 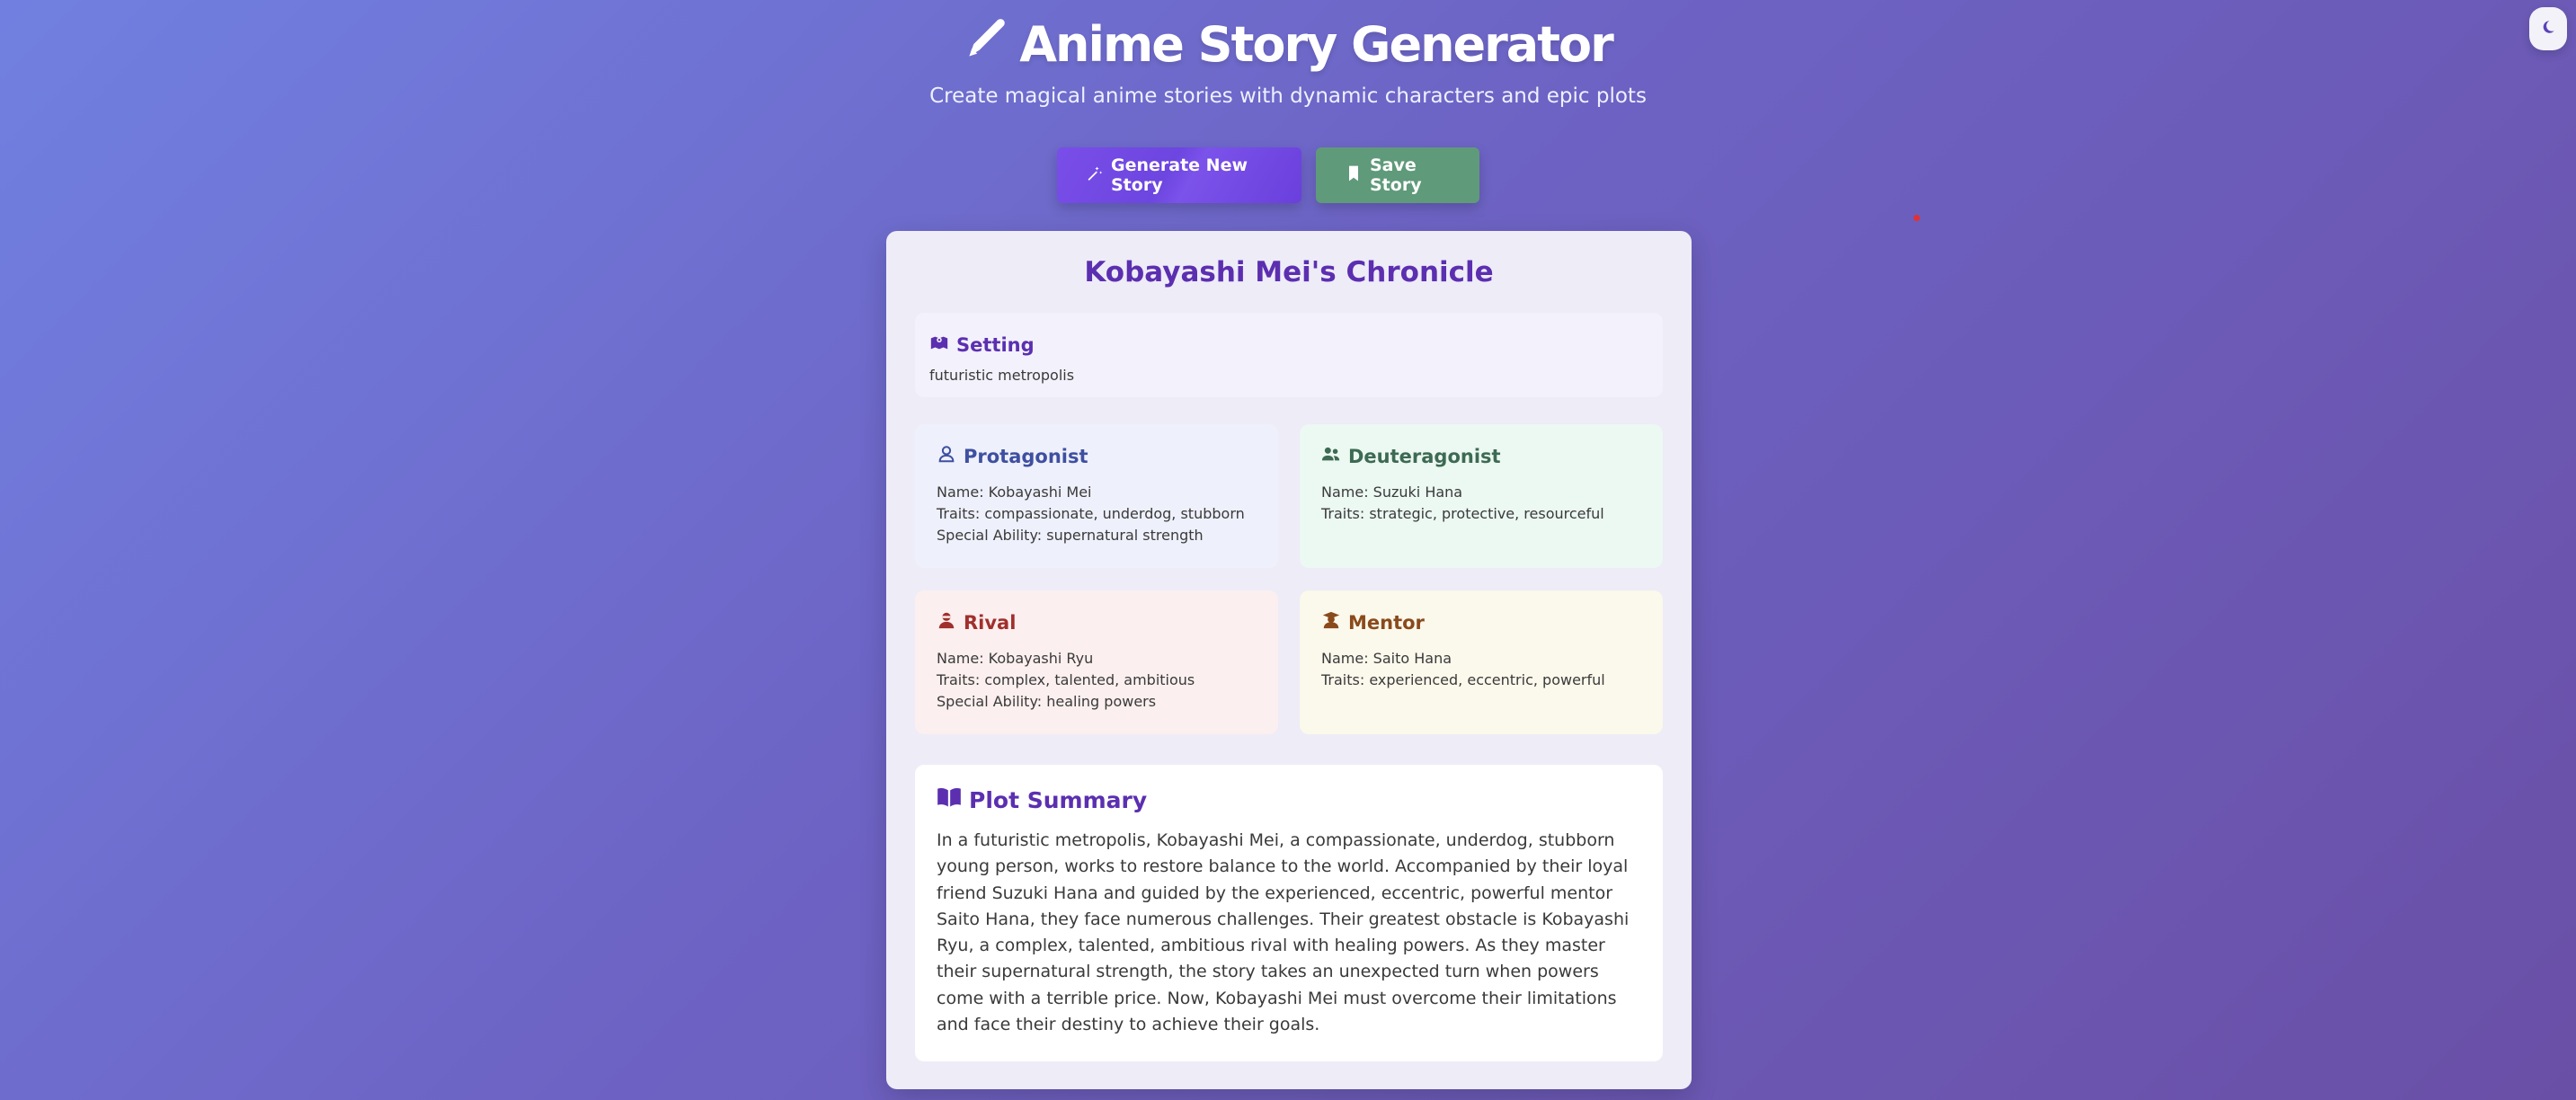 I want to click on generate-story-label: Generate New Story, so click(x=1179, y=175).